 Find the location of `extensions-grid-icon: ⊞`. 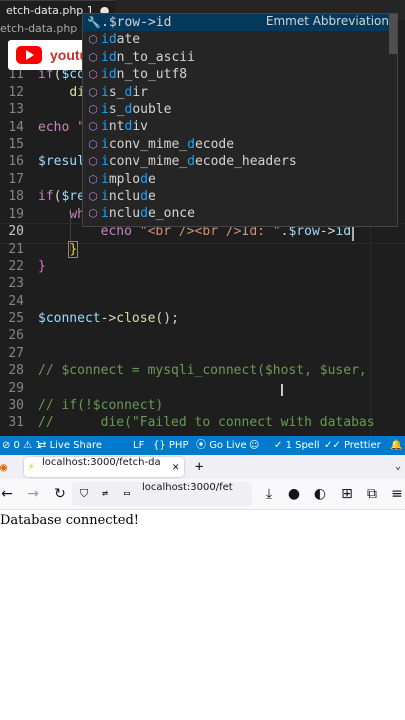

extensions-grid-icon: ⊞ is located at coordinates (347, 494).